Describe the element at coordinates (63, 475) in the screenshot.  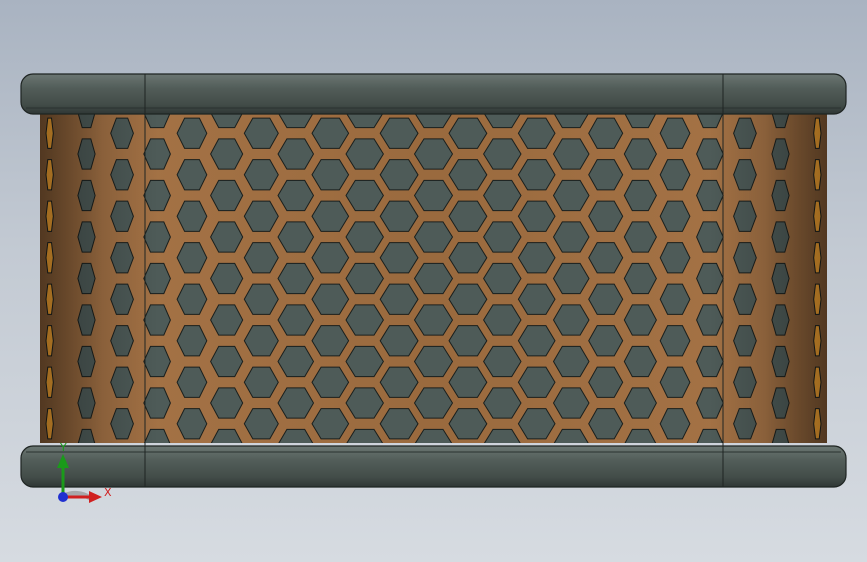
I see `y-axis-arrow-icon` at that location.